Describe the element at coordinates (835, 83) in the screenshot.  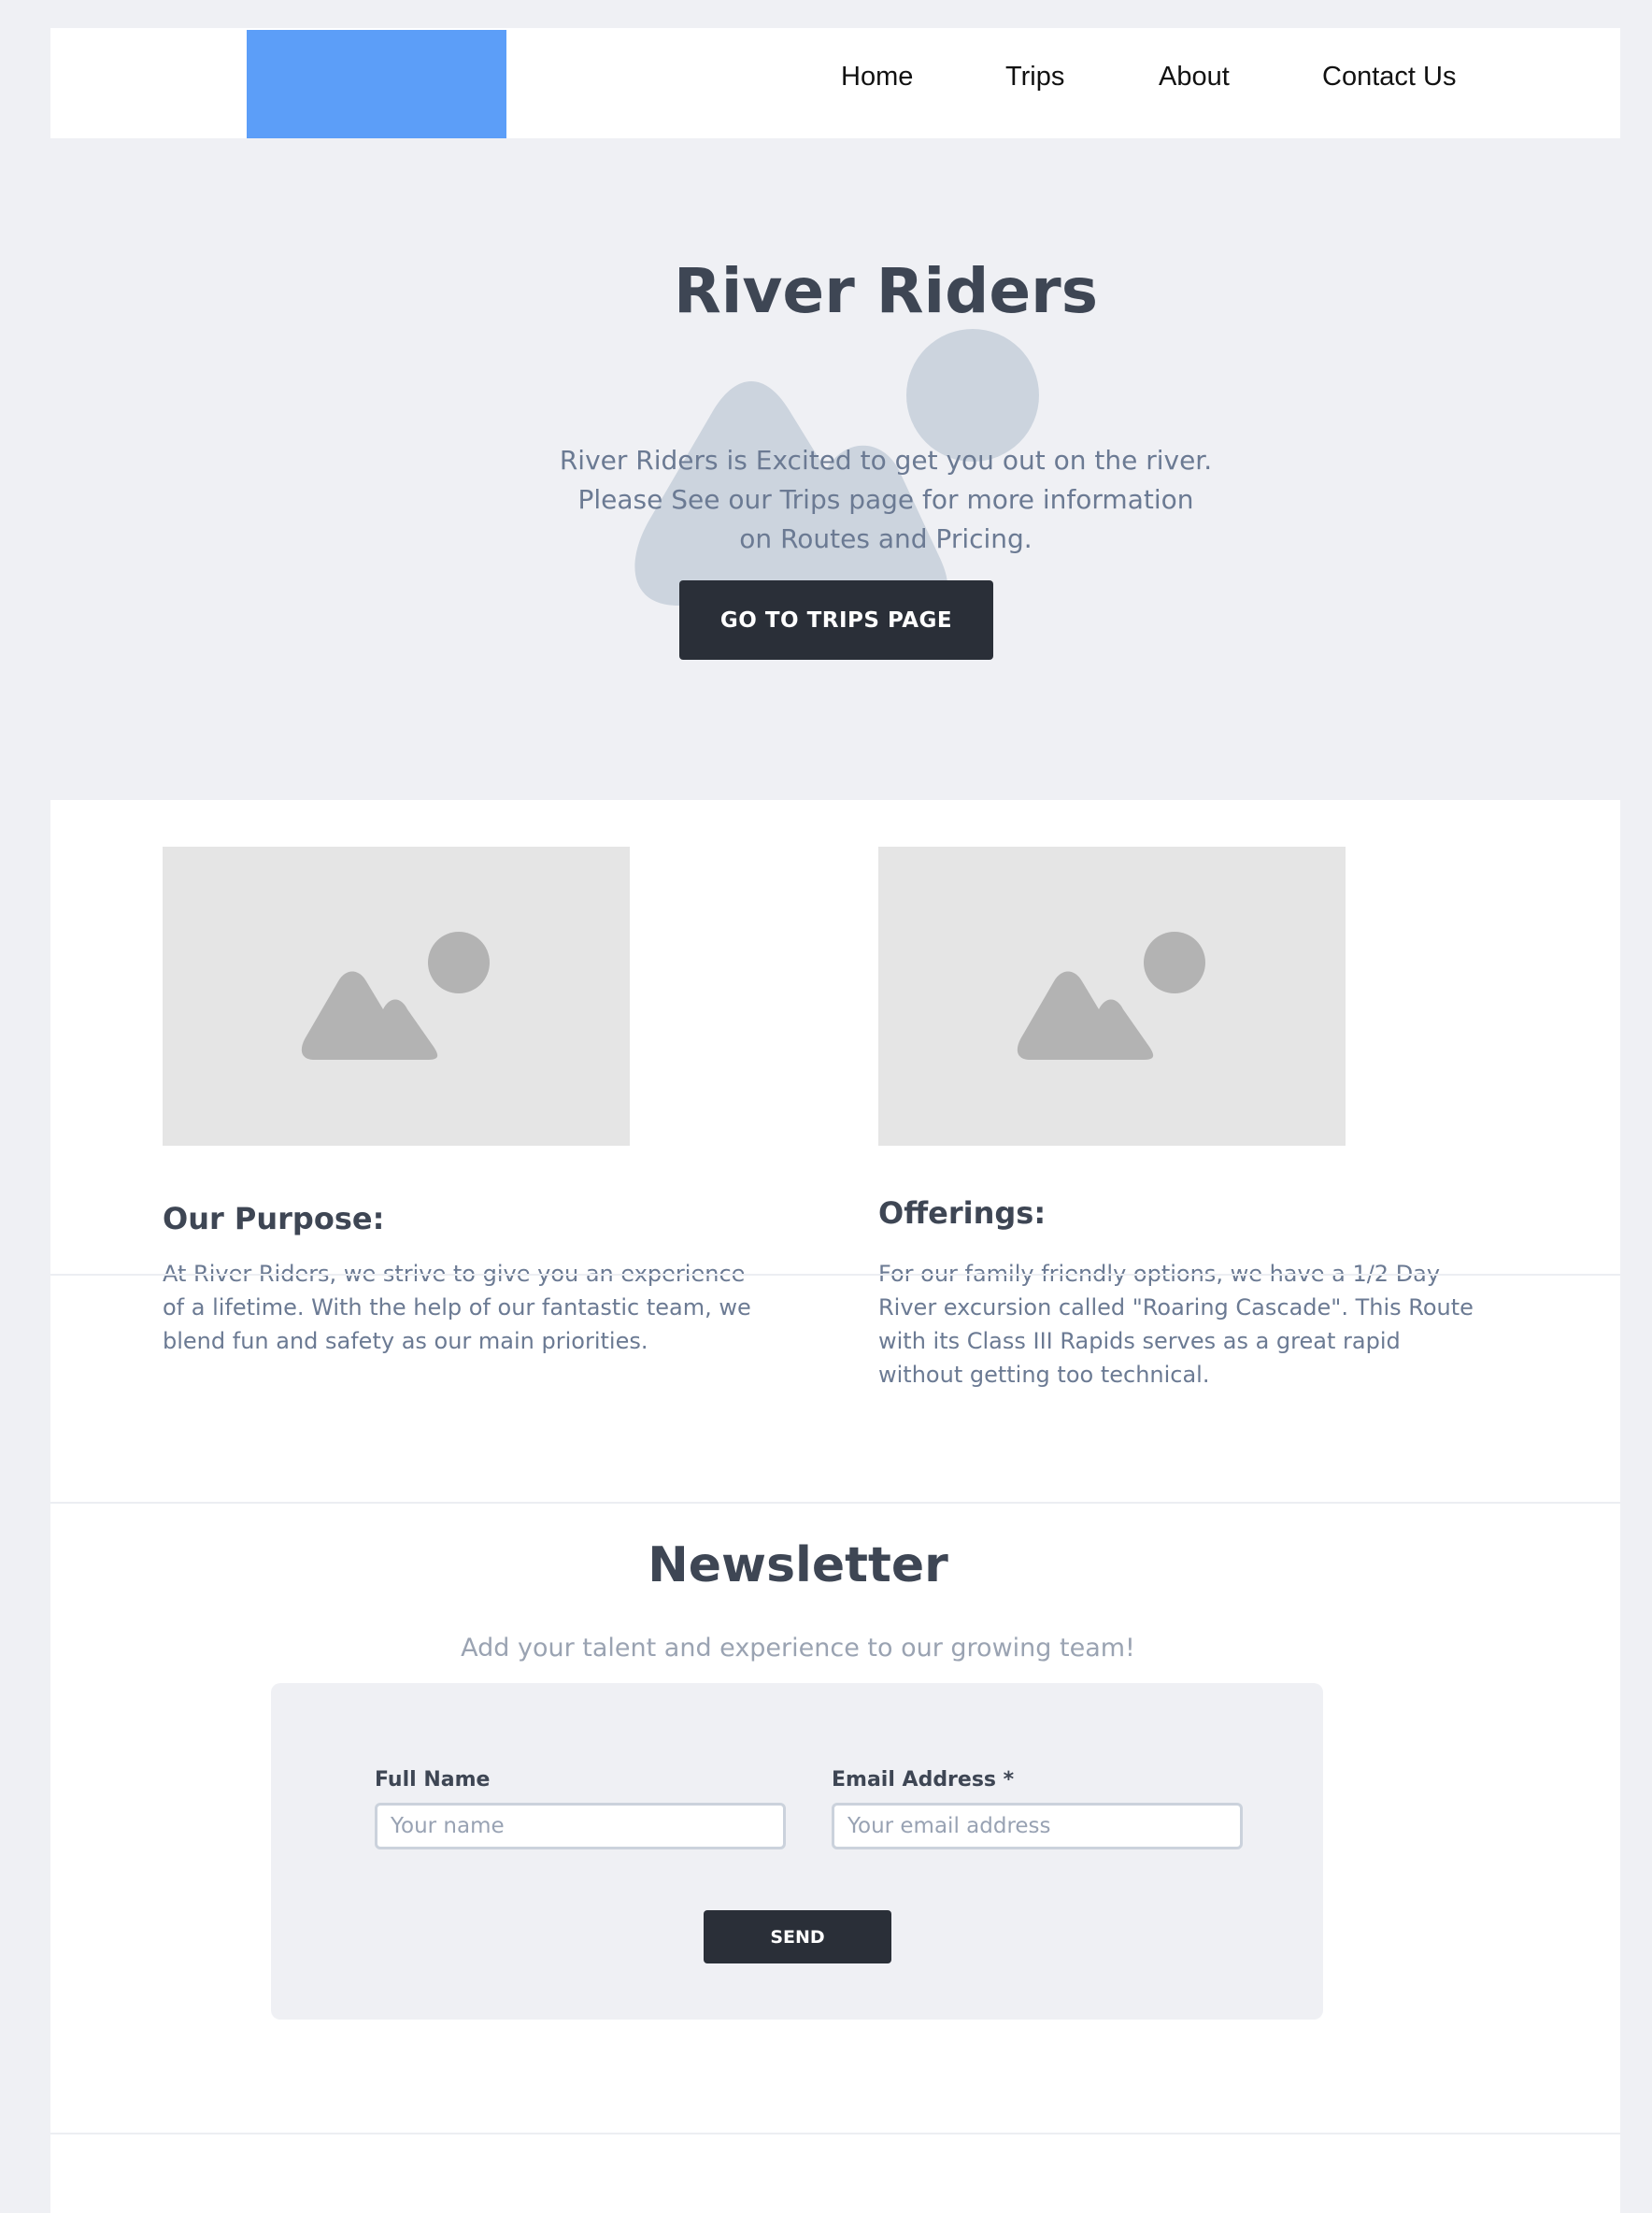
I see `site-header: Home Trips About Contact Us` at that location.